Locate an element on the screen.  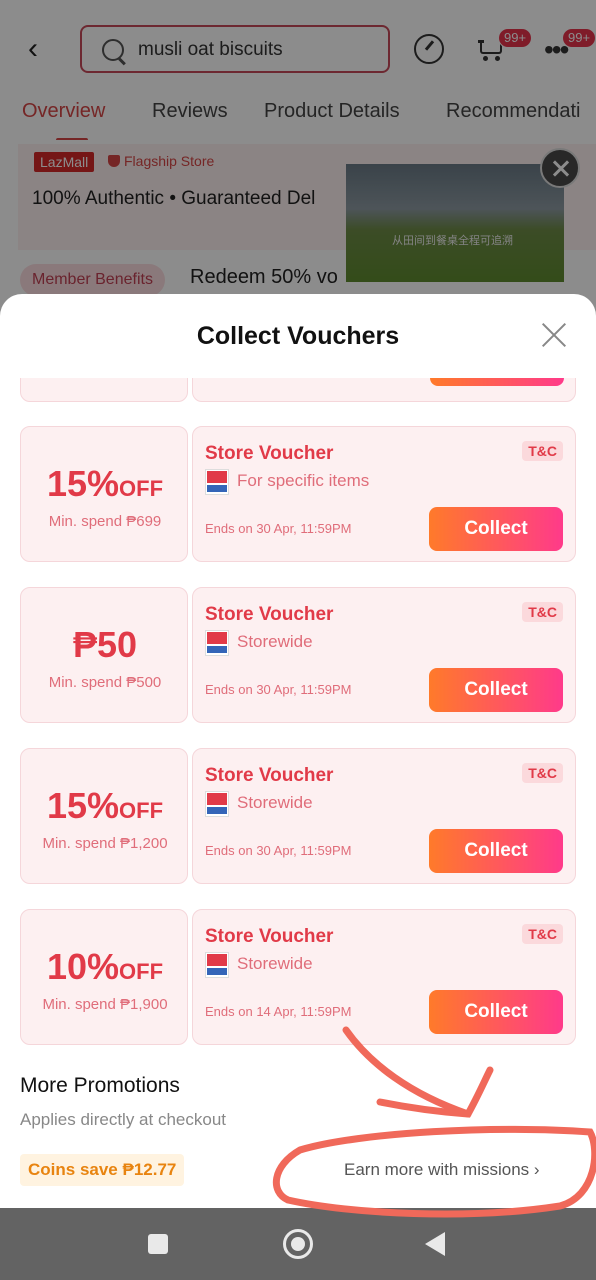
more-promotions-subtitle: Applies directly at checkout is located at coordinates (123, 1119).